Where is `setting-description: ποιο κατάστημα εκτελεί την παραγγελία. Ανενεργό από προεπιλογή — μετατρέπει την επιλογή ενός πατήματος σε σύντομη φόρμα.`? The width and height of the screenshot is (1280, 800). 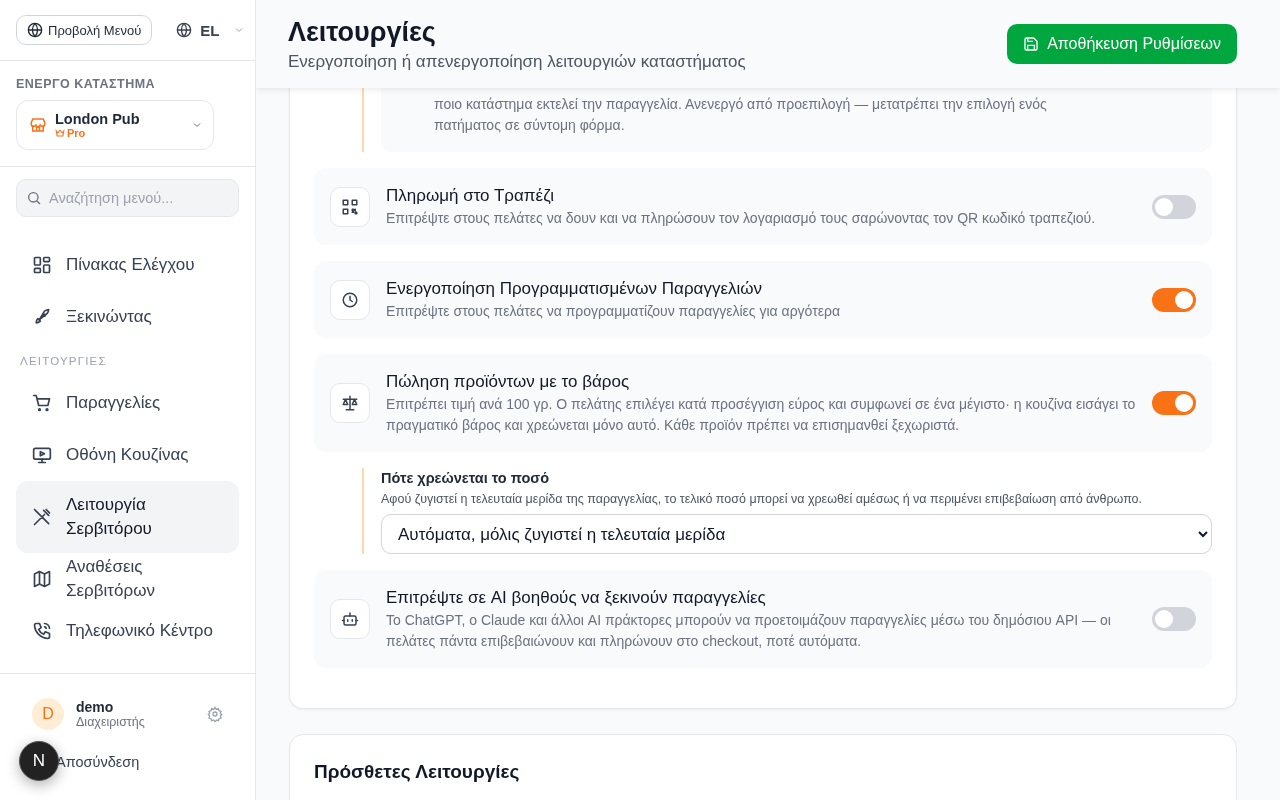
setting-description: ποιο κατάστημα εκτελεί την παραγγελία. Ανενεργό από προεπιλογή — μετατρέπει την επιλογή ενός πατήματος σε σύντομη φόρμα. is located at coordinates (796, 120).